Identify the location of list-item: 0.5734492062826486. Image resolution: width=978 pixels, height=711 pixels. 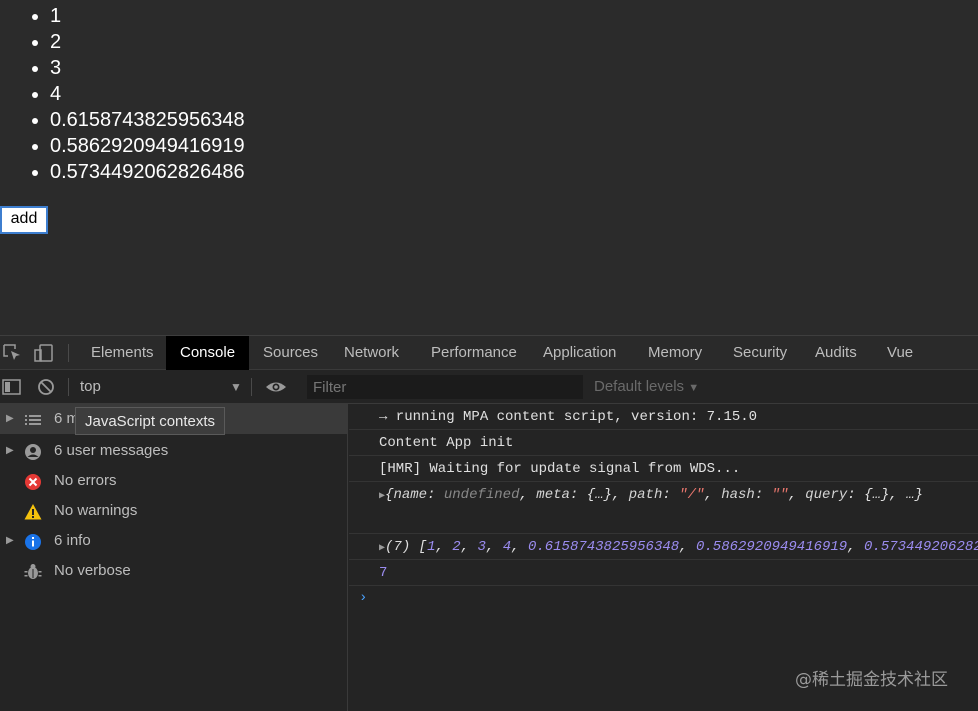
(147, 172).